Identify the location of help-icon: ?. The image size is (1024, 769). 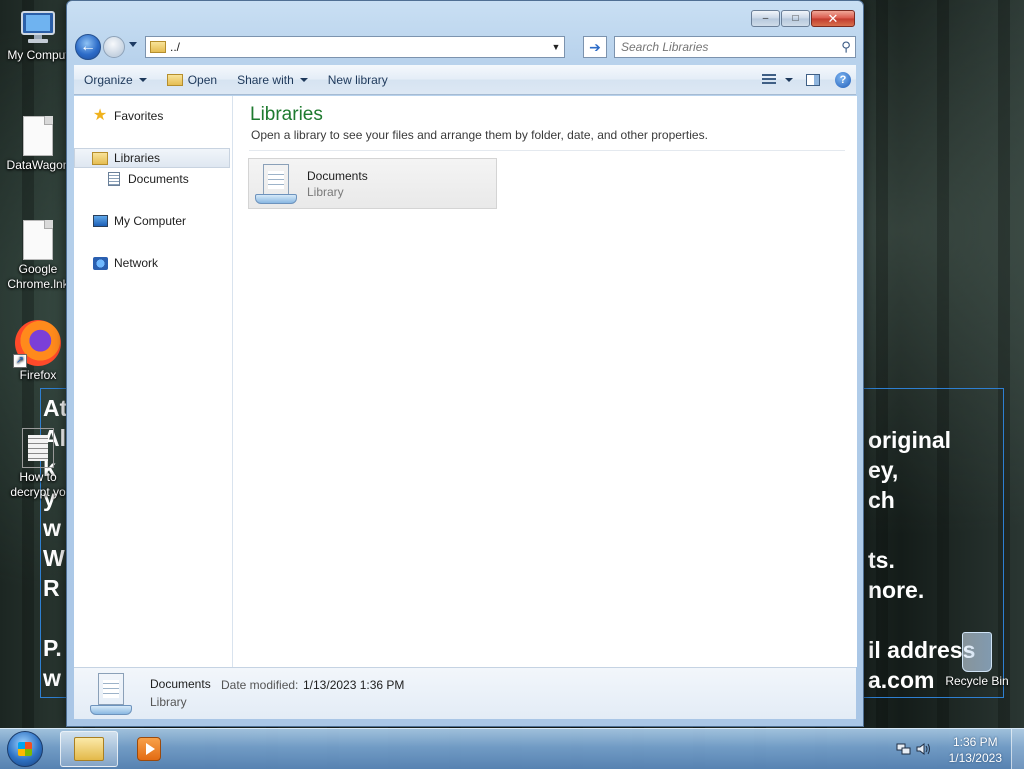
(843, 79).